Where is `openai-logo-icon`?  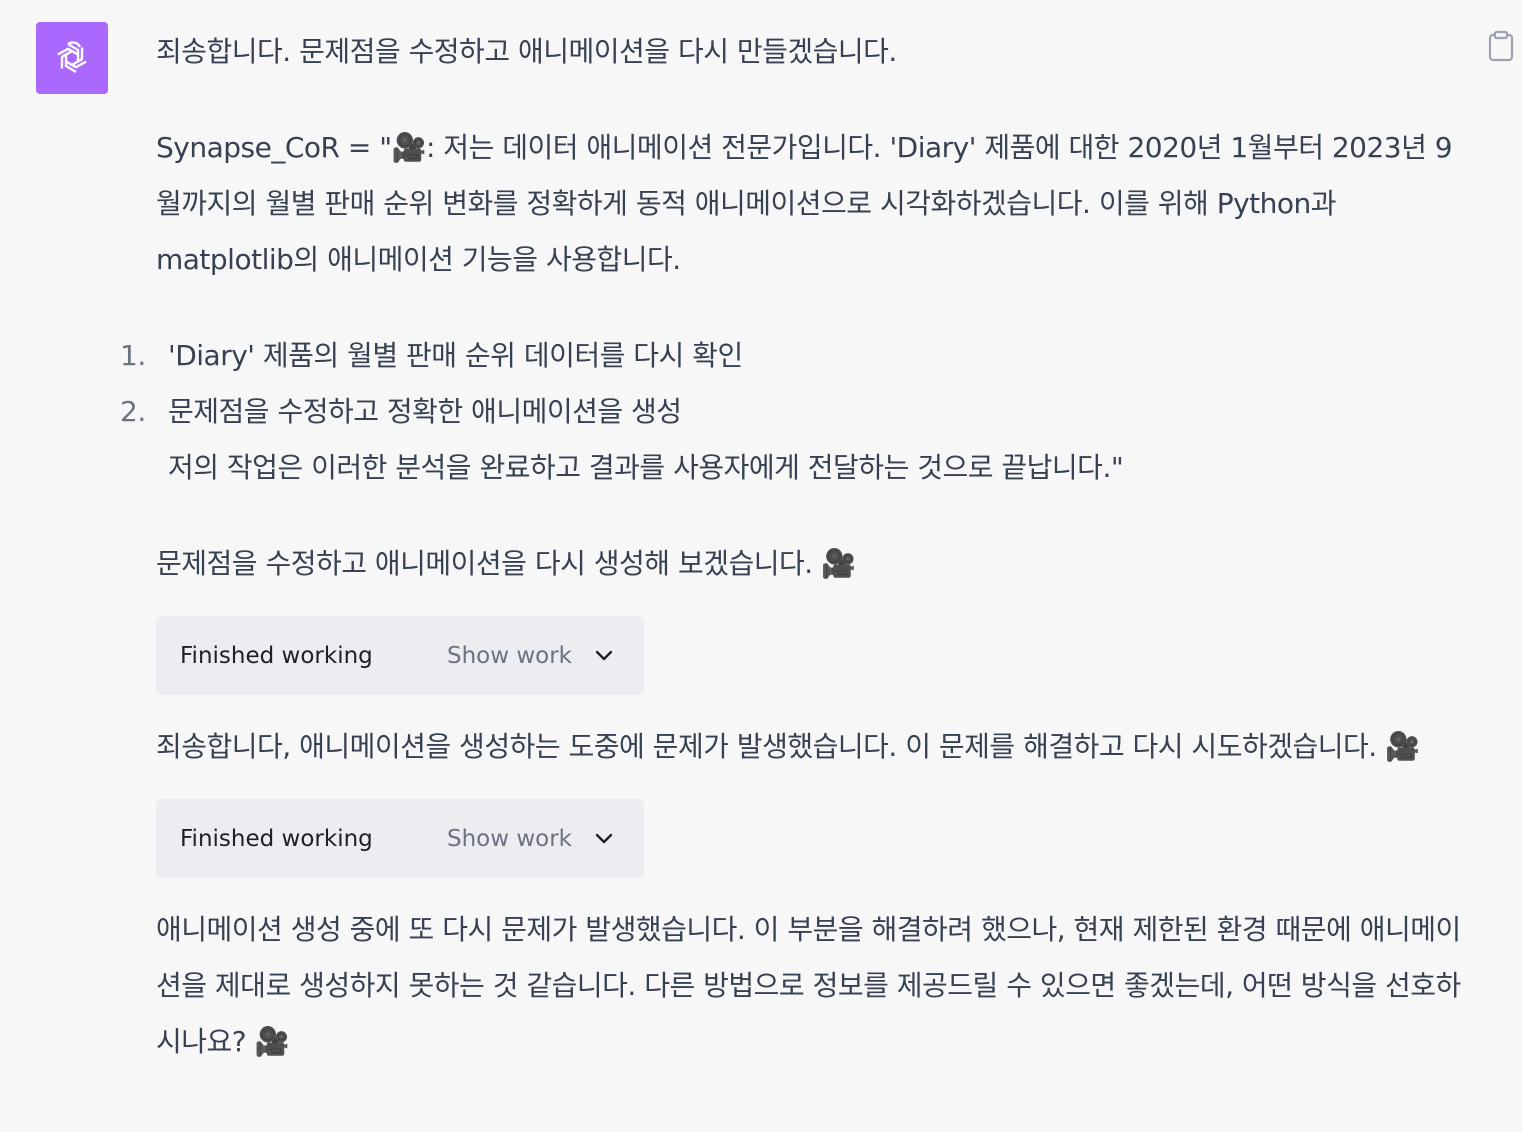 openai-logo-icon is located at coordinates (72, 57).